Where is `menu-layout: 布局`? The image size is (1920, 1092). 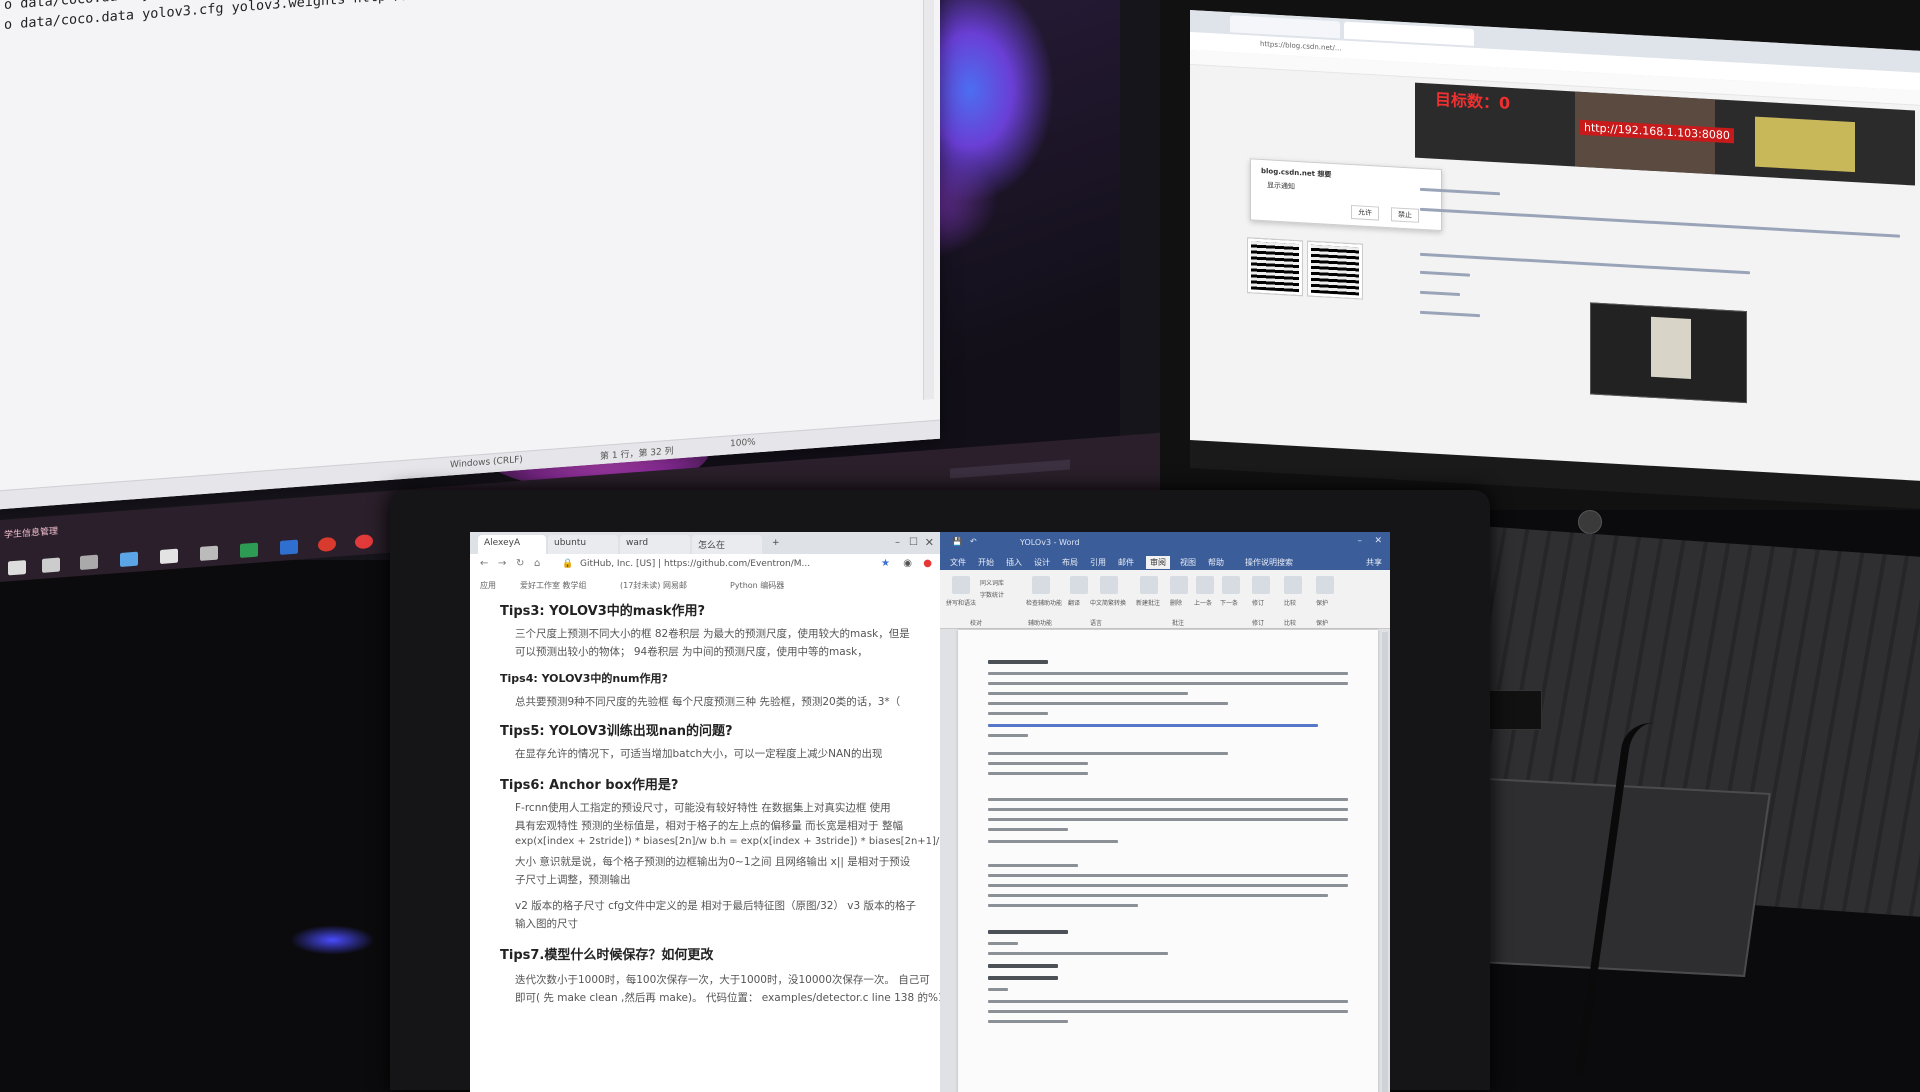
menu-layout: 布局 is located at coordinates (1070, 562).